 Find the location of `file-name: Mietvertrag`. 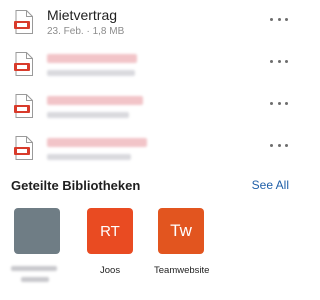

file-name: Mietvertrag is located at coordinates (82, 15).